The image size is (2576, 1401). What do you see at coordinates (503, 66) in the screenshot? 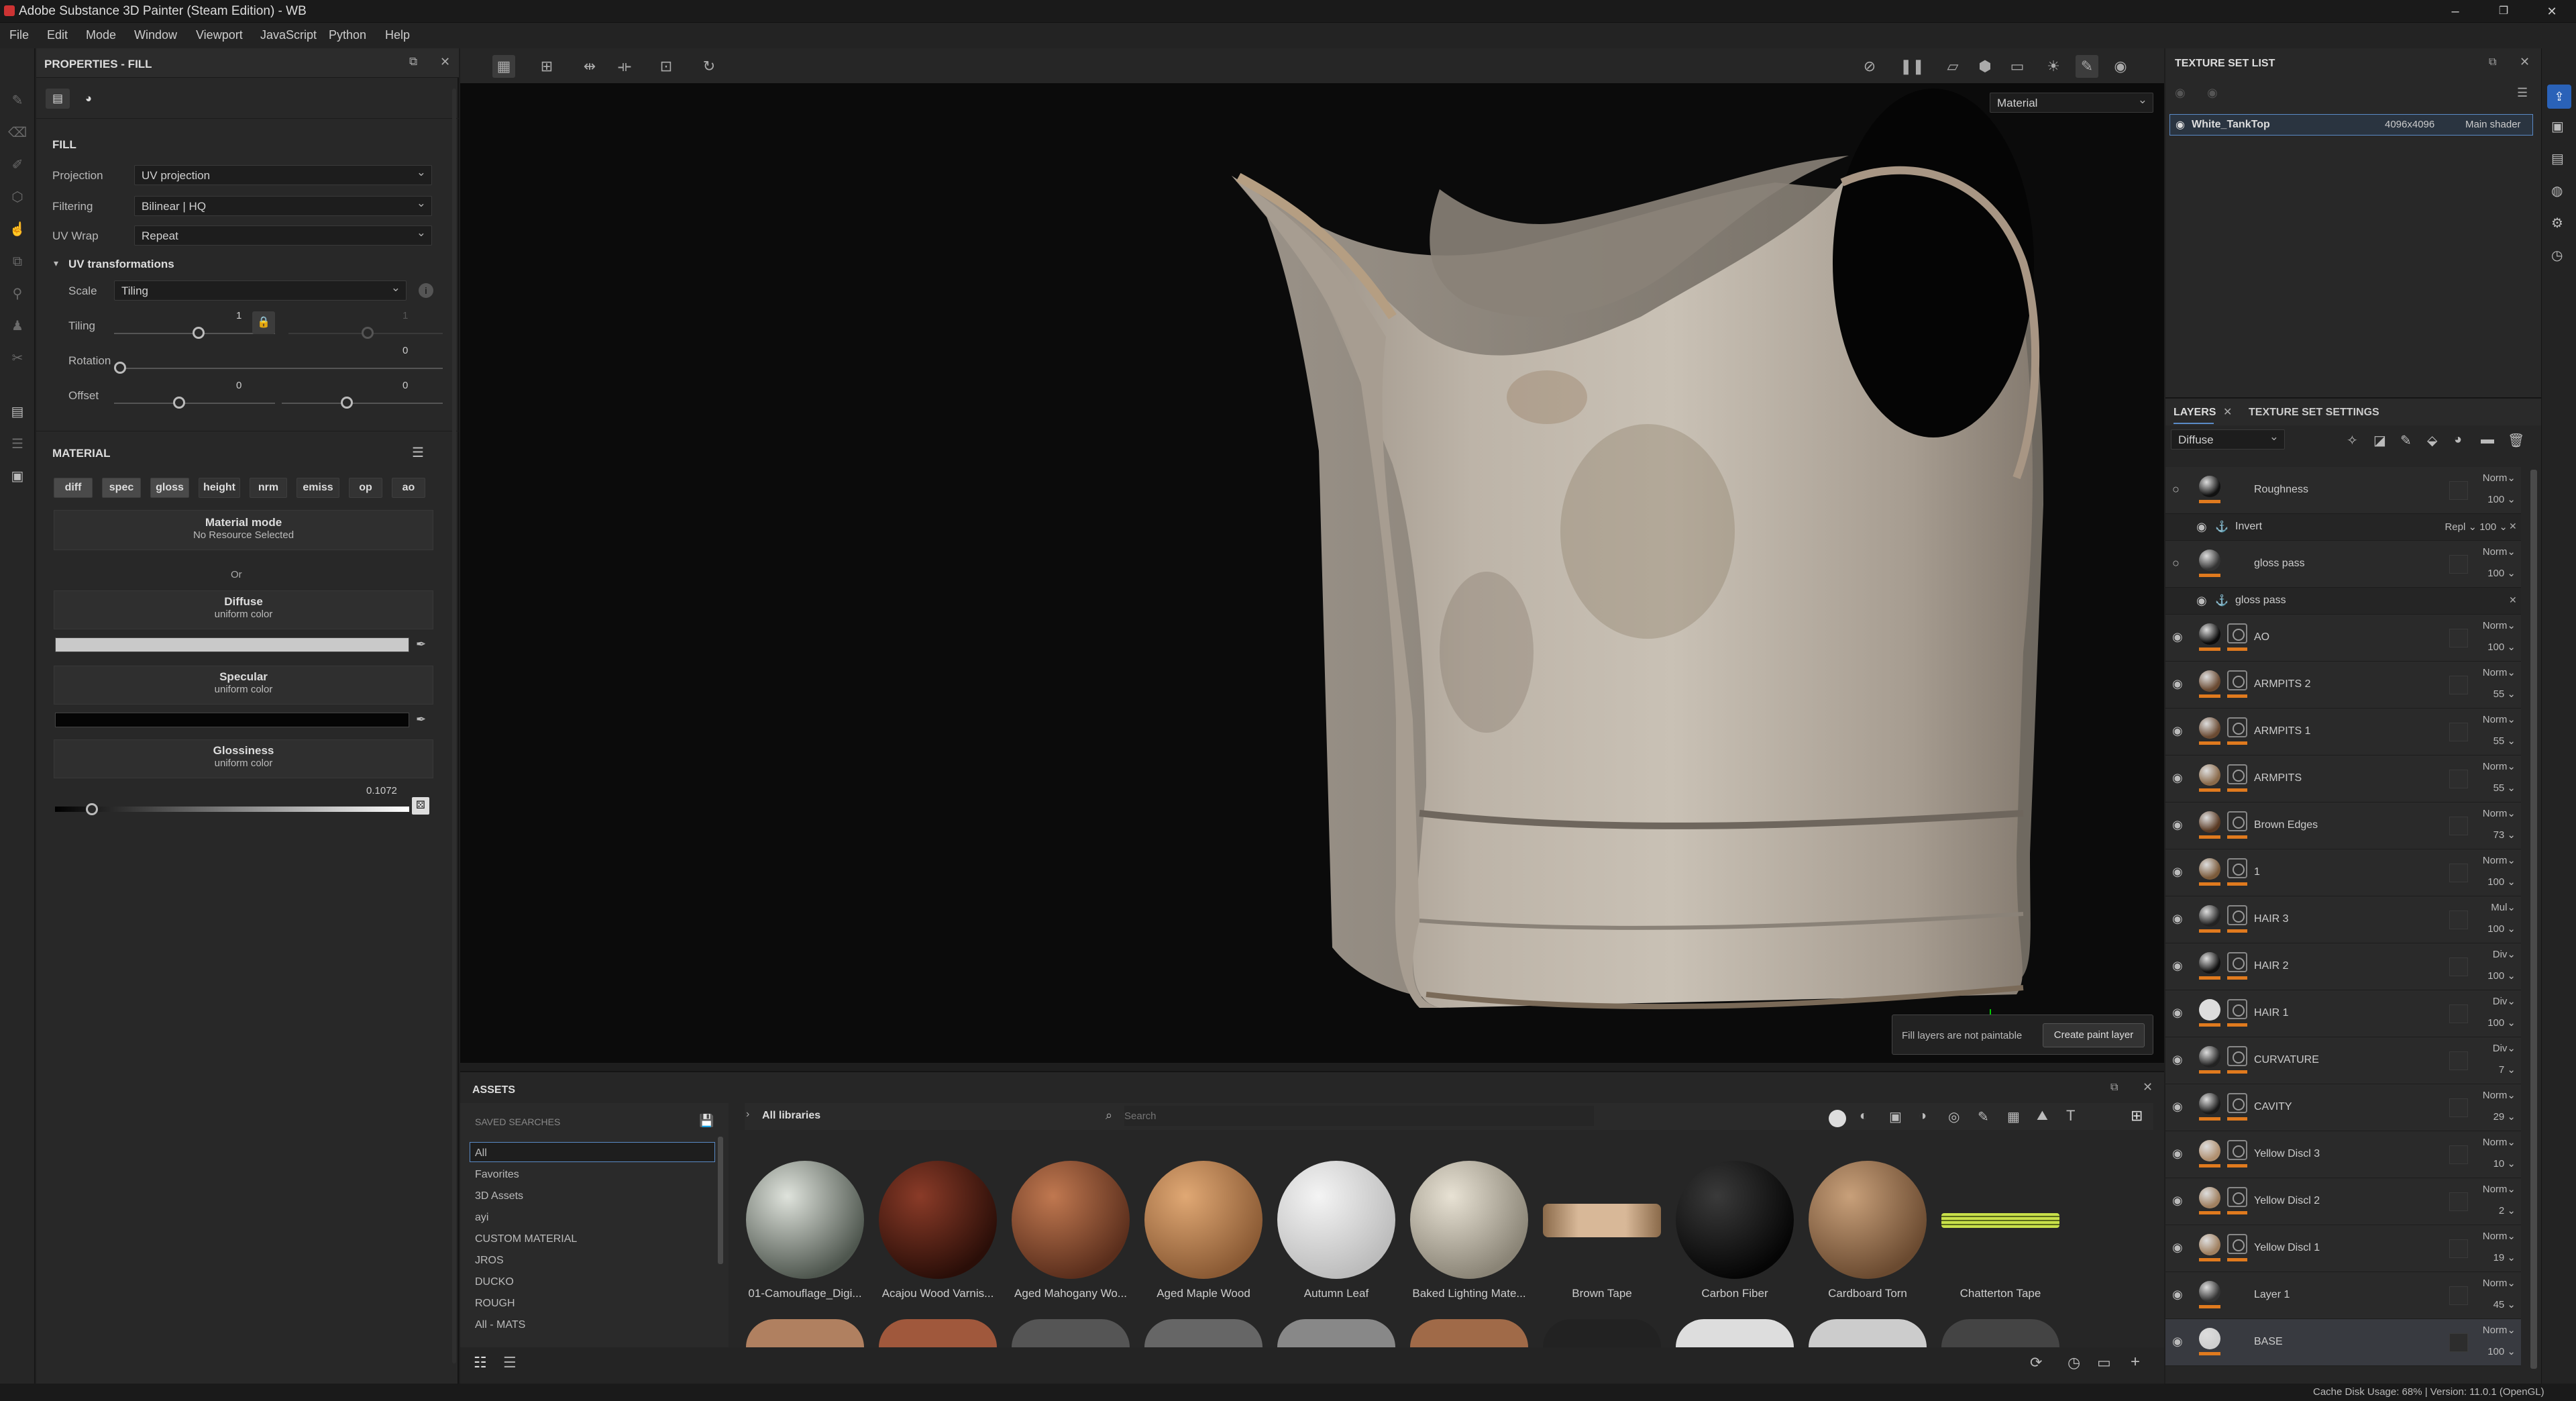
I see `grid-view-icon: ▦` at bounding box center [503, 66].